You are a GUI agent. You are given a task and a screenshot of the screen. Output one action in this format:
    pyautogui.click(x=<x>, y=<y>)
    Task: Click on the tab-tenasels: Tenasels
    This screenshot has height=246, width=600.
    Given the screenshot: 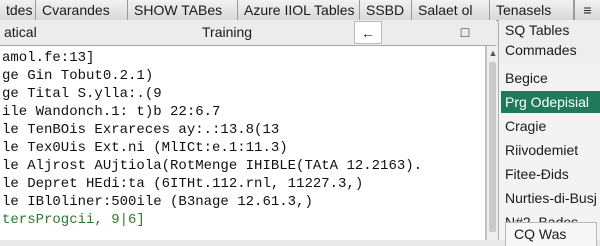 What is the action you would take?
    pyautogui.click(x=532, y=10)
    